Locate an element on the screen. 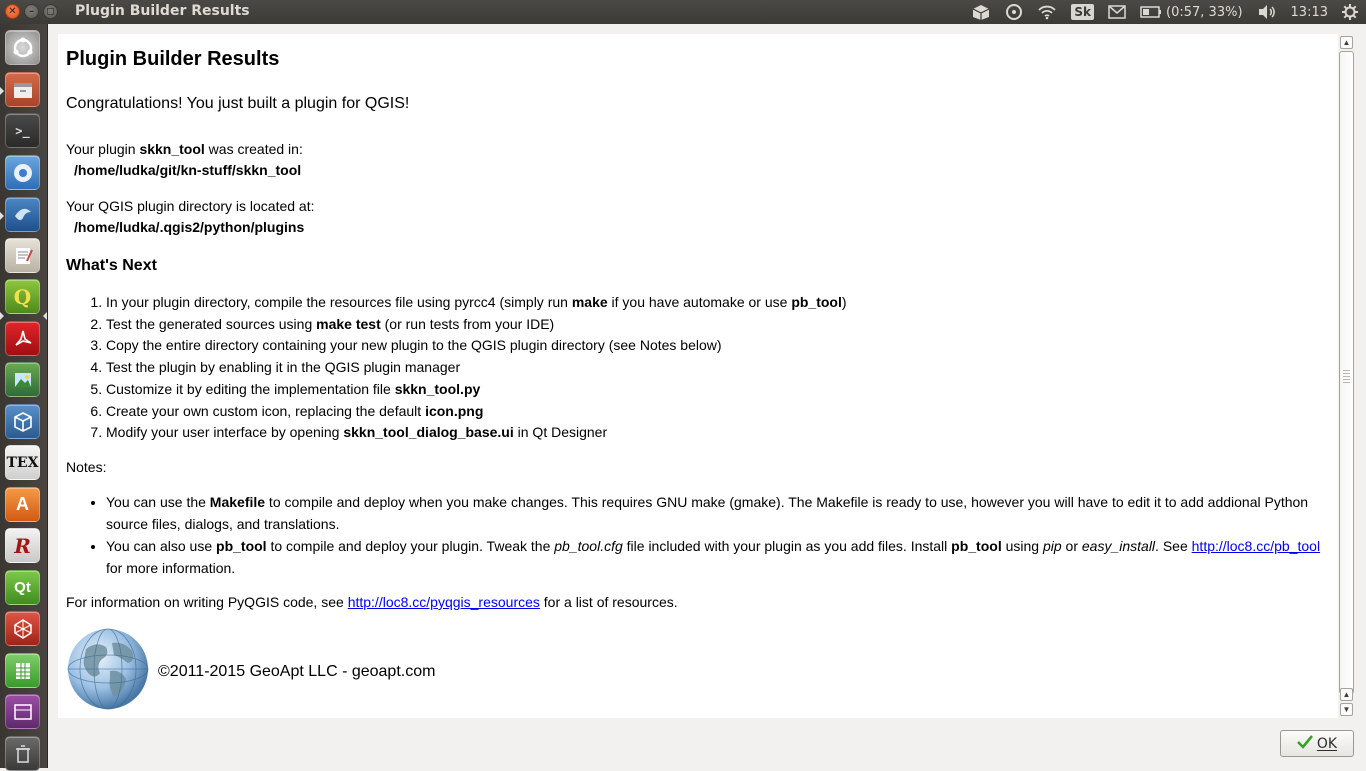 This screenshot has width=1366, height=771. created-in-label: Your plugin skkn_tool was created in: is located at coordinates (184, 149).